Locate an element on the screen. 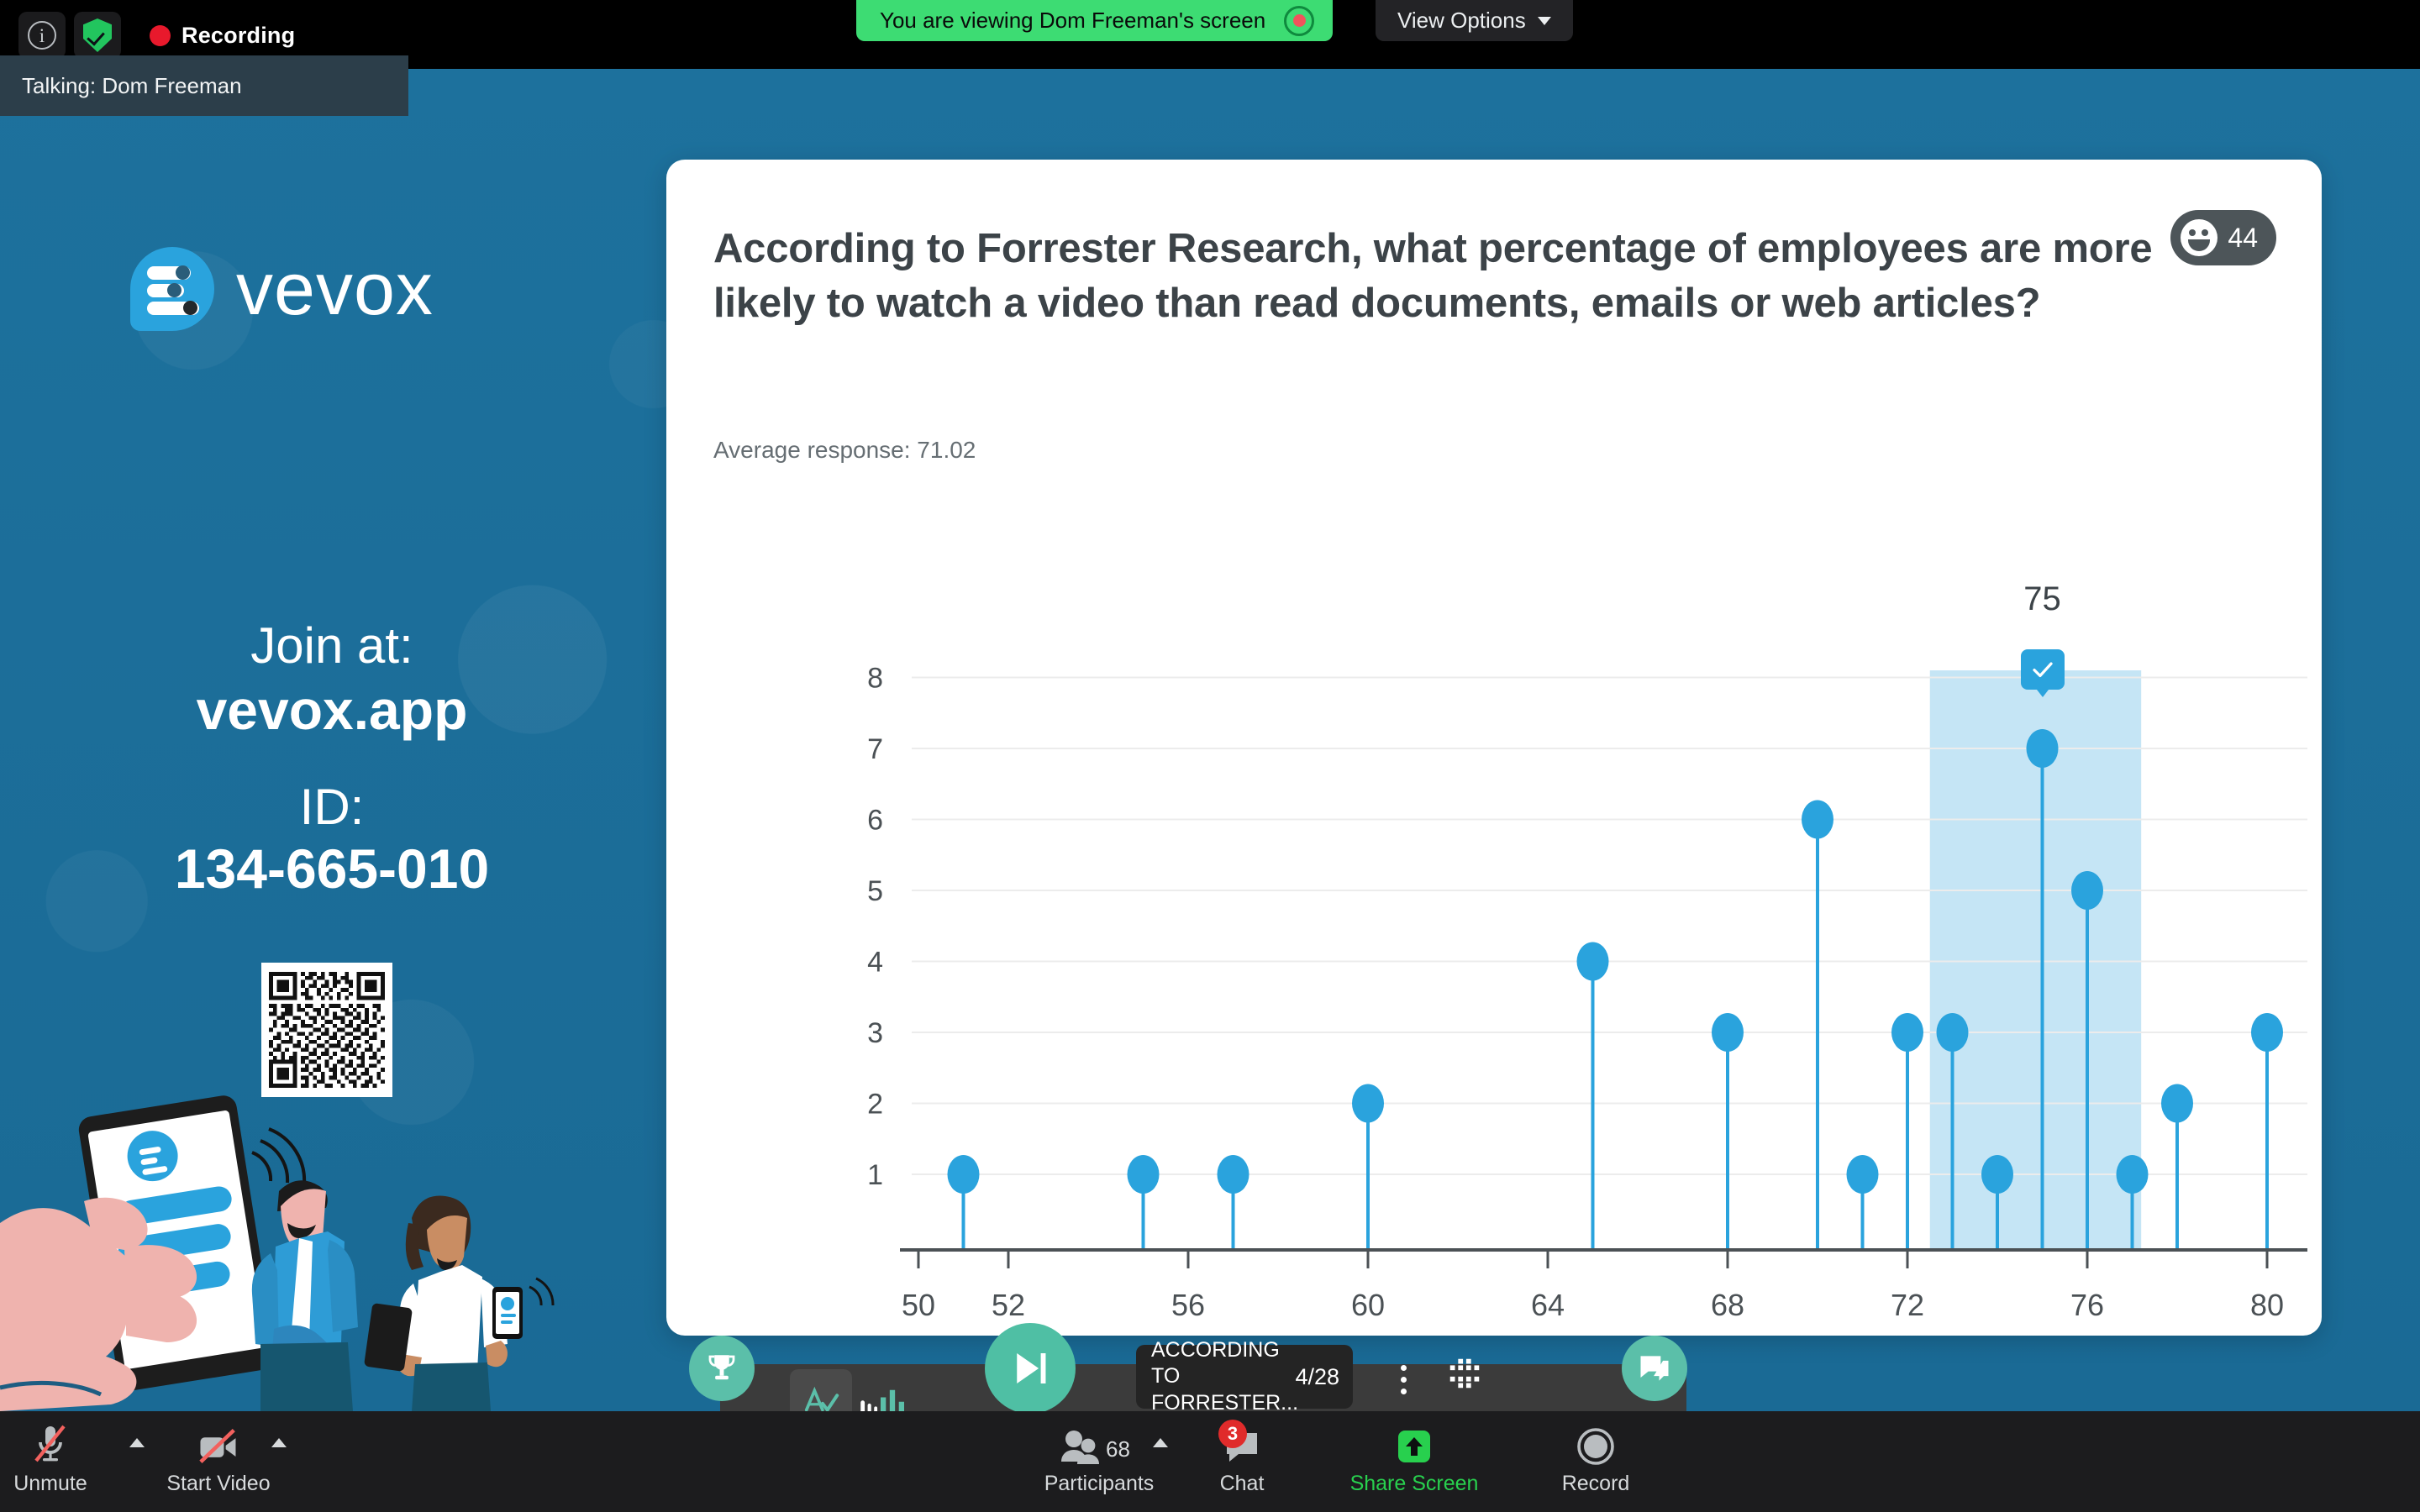  chart-x-tick-labels: 50 52 56 60 64 68 72 76 80 is located at coordinates (1593, 1305).